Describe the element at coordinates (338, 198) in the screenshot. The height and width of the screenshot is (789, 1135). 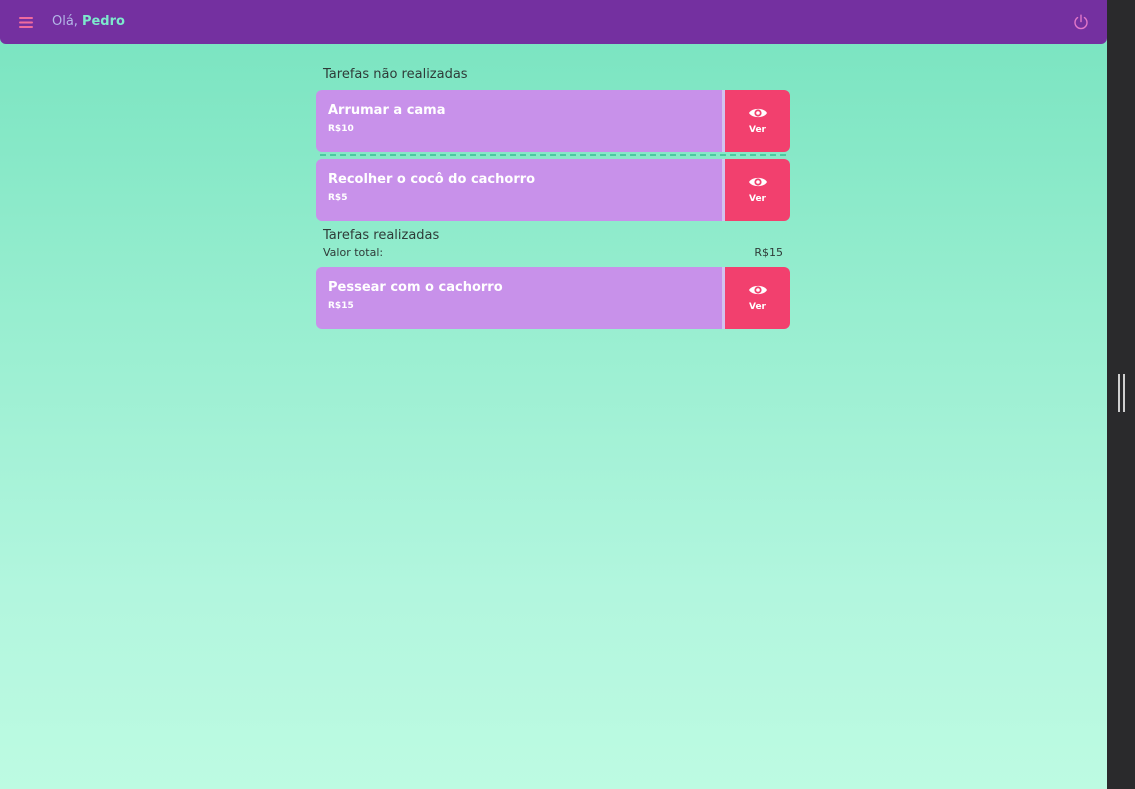
I see `task-value: R$5` at that location.